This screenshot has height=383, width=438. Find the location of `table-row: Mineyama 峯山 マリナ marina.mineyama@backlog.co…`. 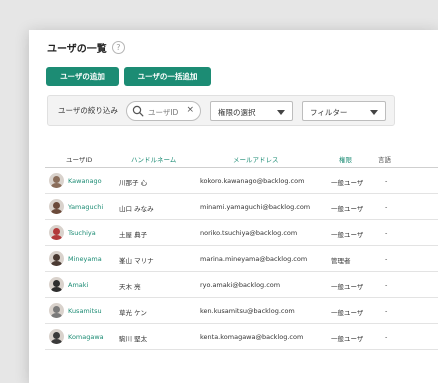

table-row: Mineyama 峯山 マリナ marina.mineyama@backlog.co… is located at coordinates (241, 259).